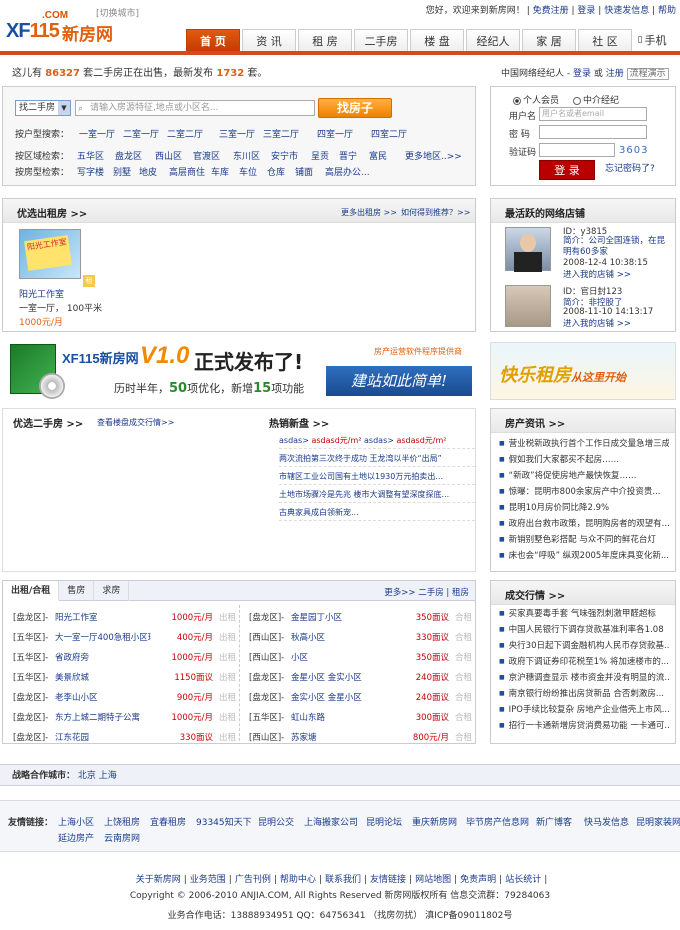 The width and height of the screenshot is (680, 930). What do you see at coordinates (497, 821) in the screenshot?
I see `friend-link: 毕节房产信息网` at bounding box center [497, 821].